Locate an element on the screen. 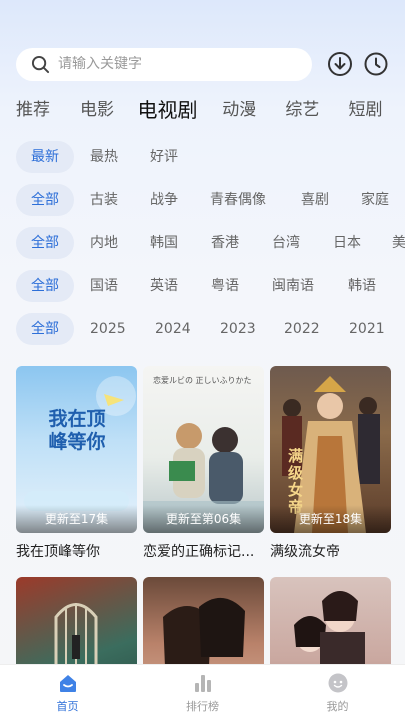  episode-badge: 更新至17集 is located at coordinates (76, 519).